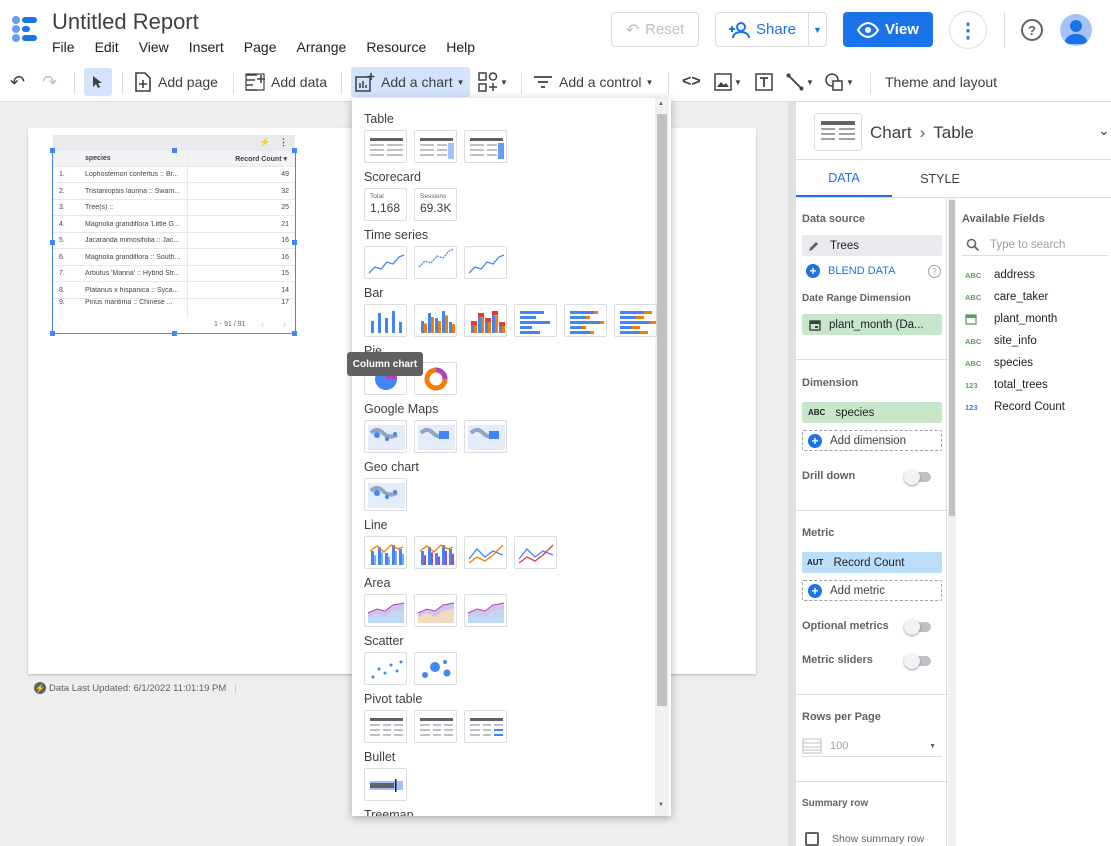 The image size is (1111, 846). I want to click on select-tool-icon, so click(98, 82).